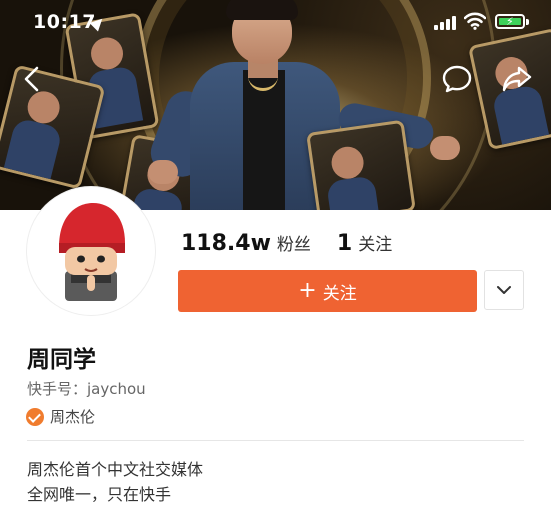 This screenshot has height=508, width=551. Describe the element at coordinates (294, 242) in the screenshot. I see `followers-label: 粉丝` at that location.